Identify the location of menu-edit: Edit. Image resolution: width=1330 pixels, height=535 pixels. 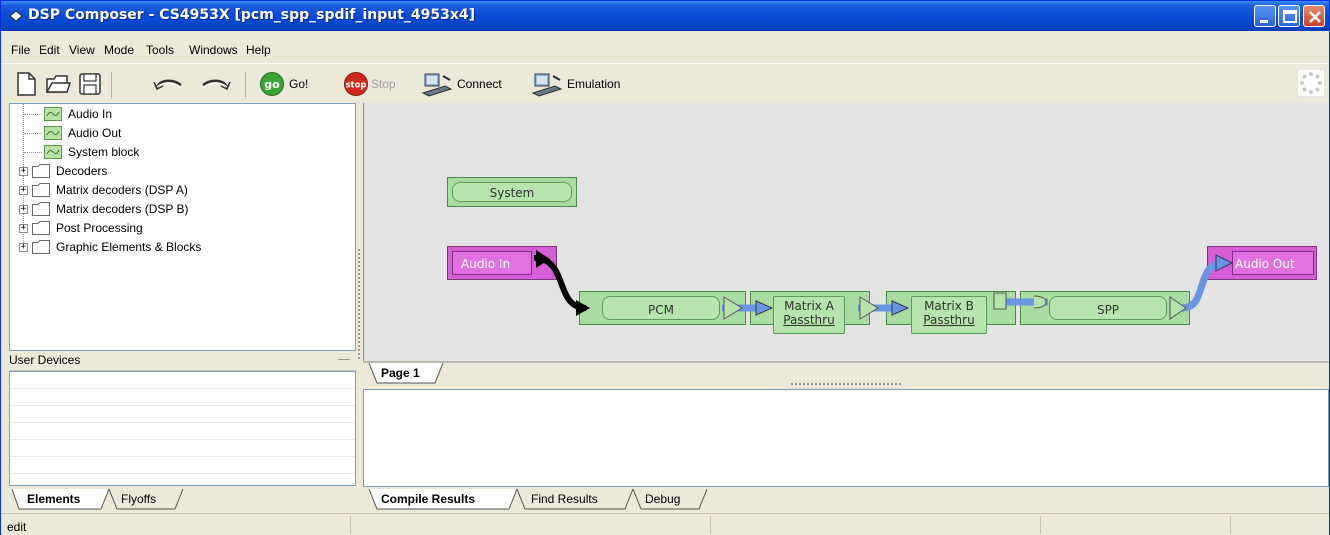
(49, 50).